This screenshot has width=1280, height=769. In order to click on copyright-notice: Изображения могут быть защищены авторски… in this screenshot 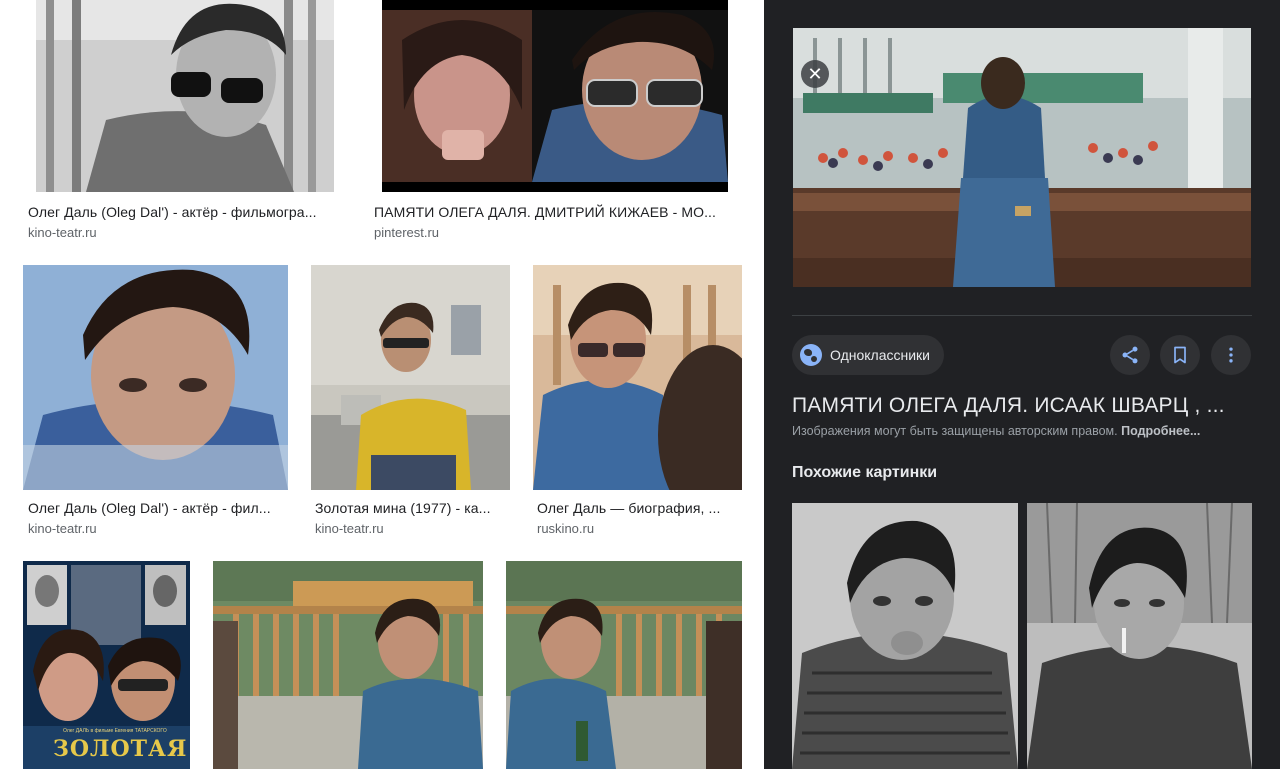, I will do `click(1022, 431)`.